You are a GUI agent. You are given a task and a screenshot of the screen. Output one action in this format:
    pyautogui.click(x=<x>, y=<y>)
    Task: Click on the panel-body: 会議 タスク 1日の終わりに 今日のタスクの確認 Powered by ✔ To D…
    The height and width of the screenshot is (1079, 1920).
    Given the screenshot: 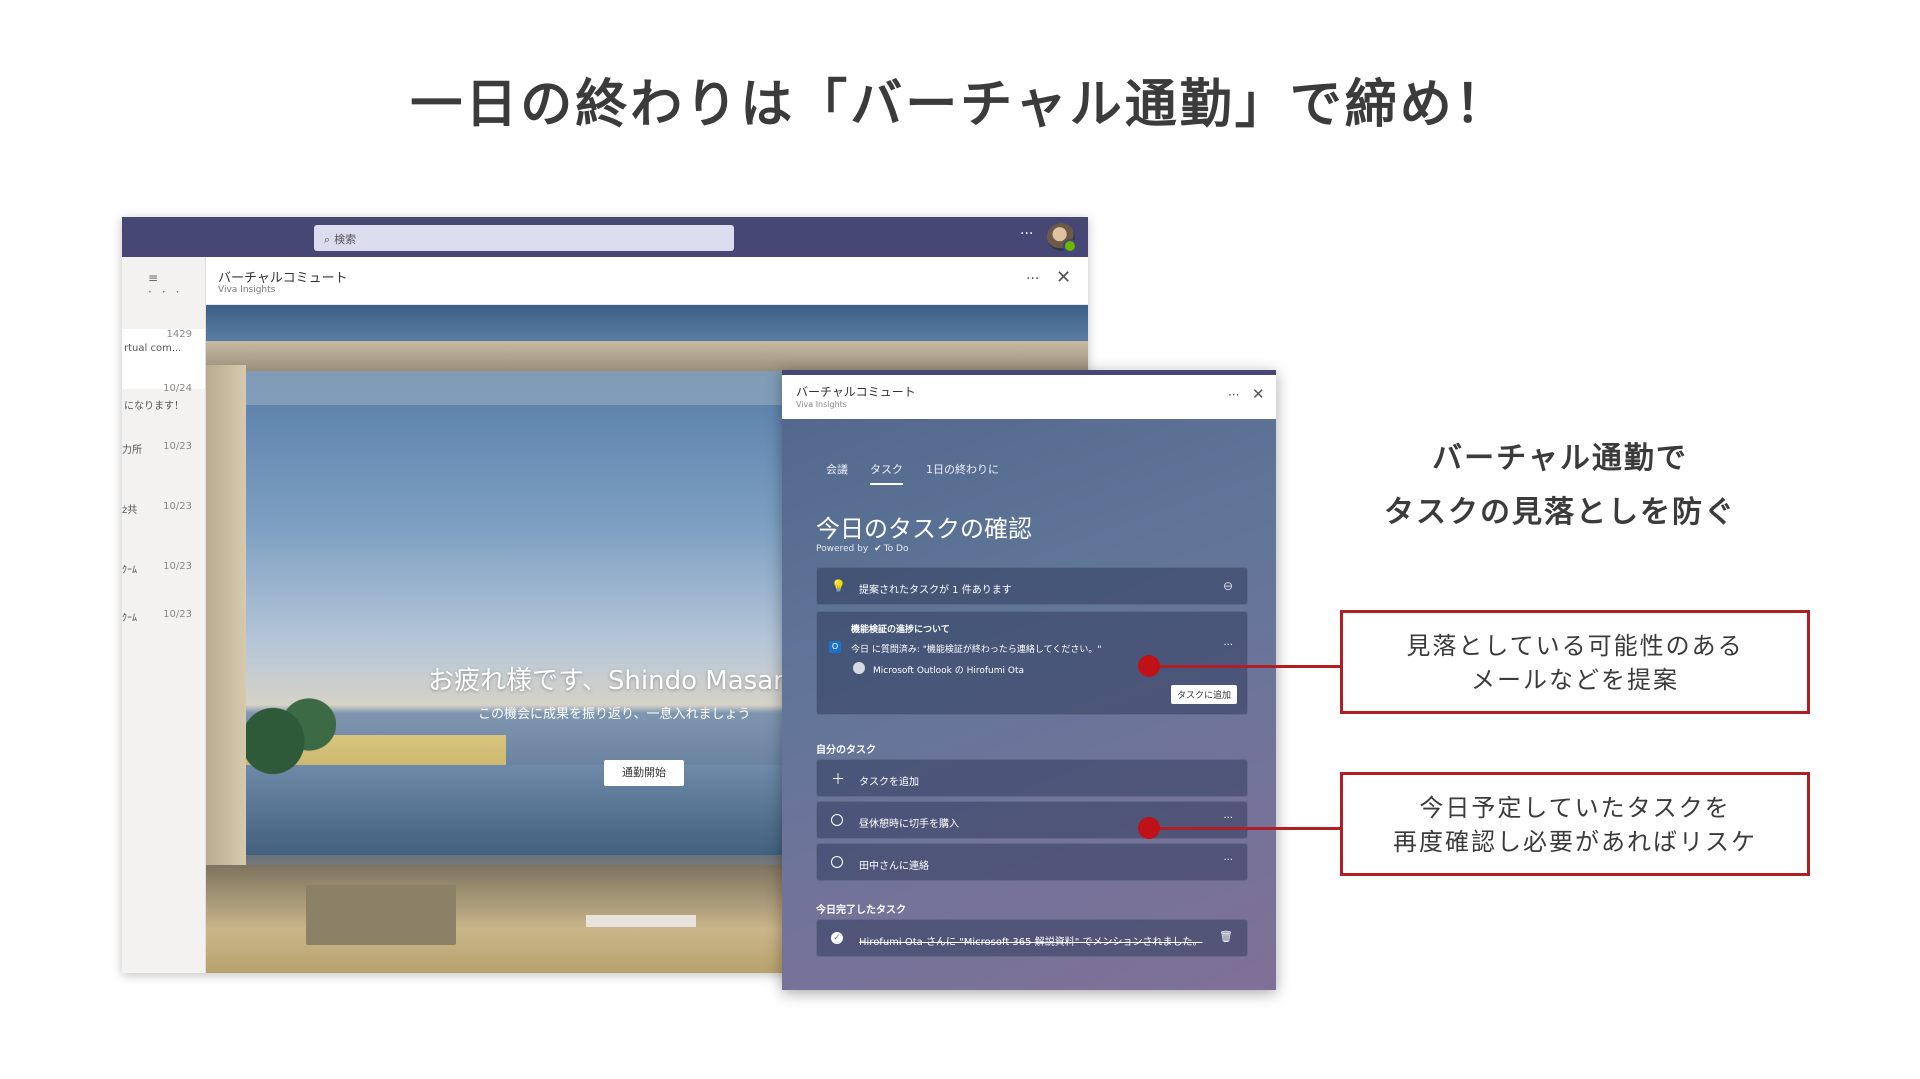 What is the action you would take?
    pyautogui.click(x=1029, y=704)
    